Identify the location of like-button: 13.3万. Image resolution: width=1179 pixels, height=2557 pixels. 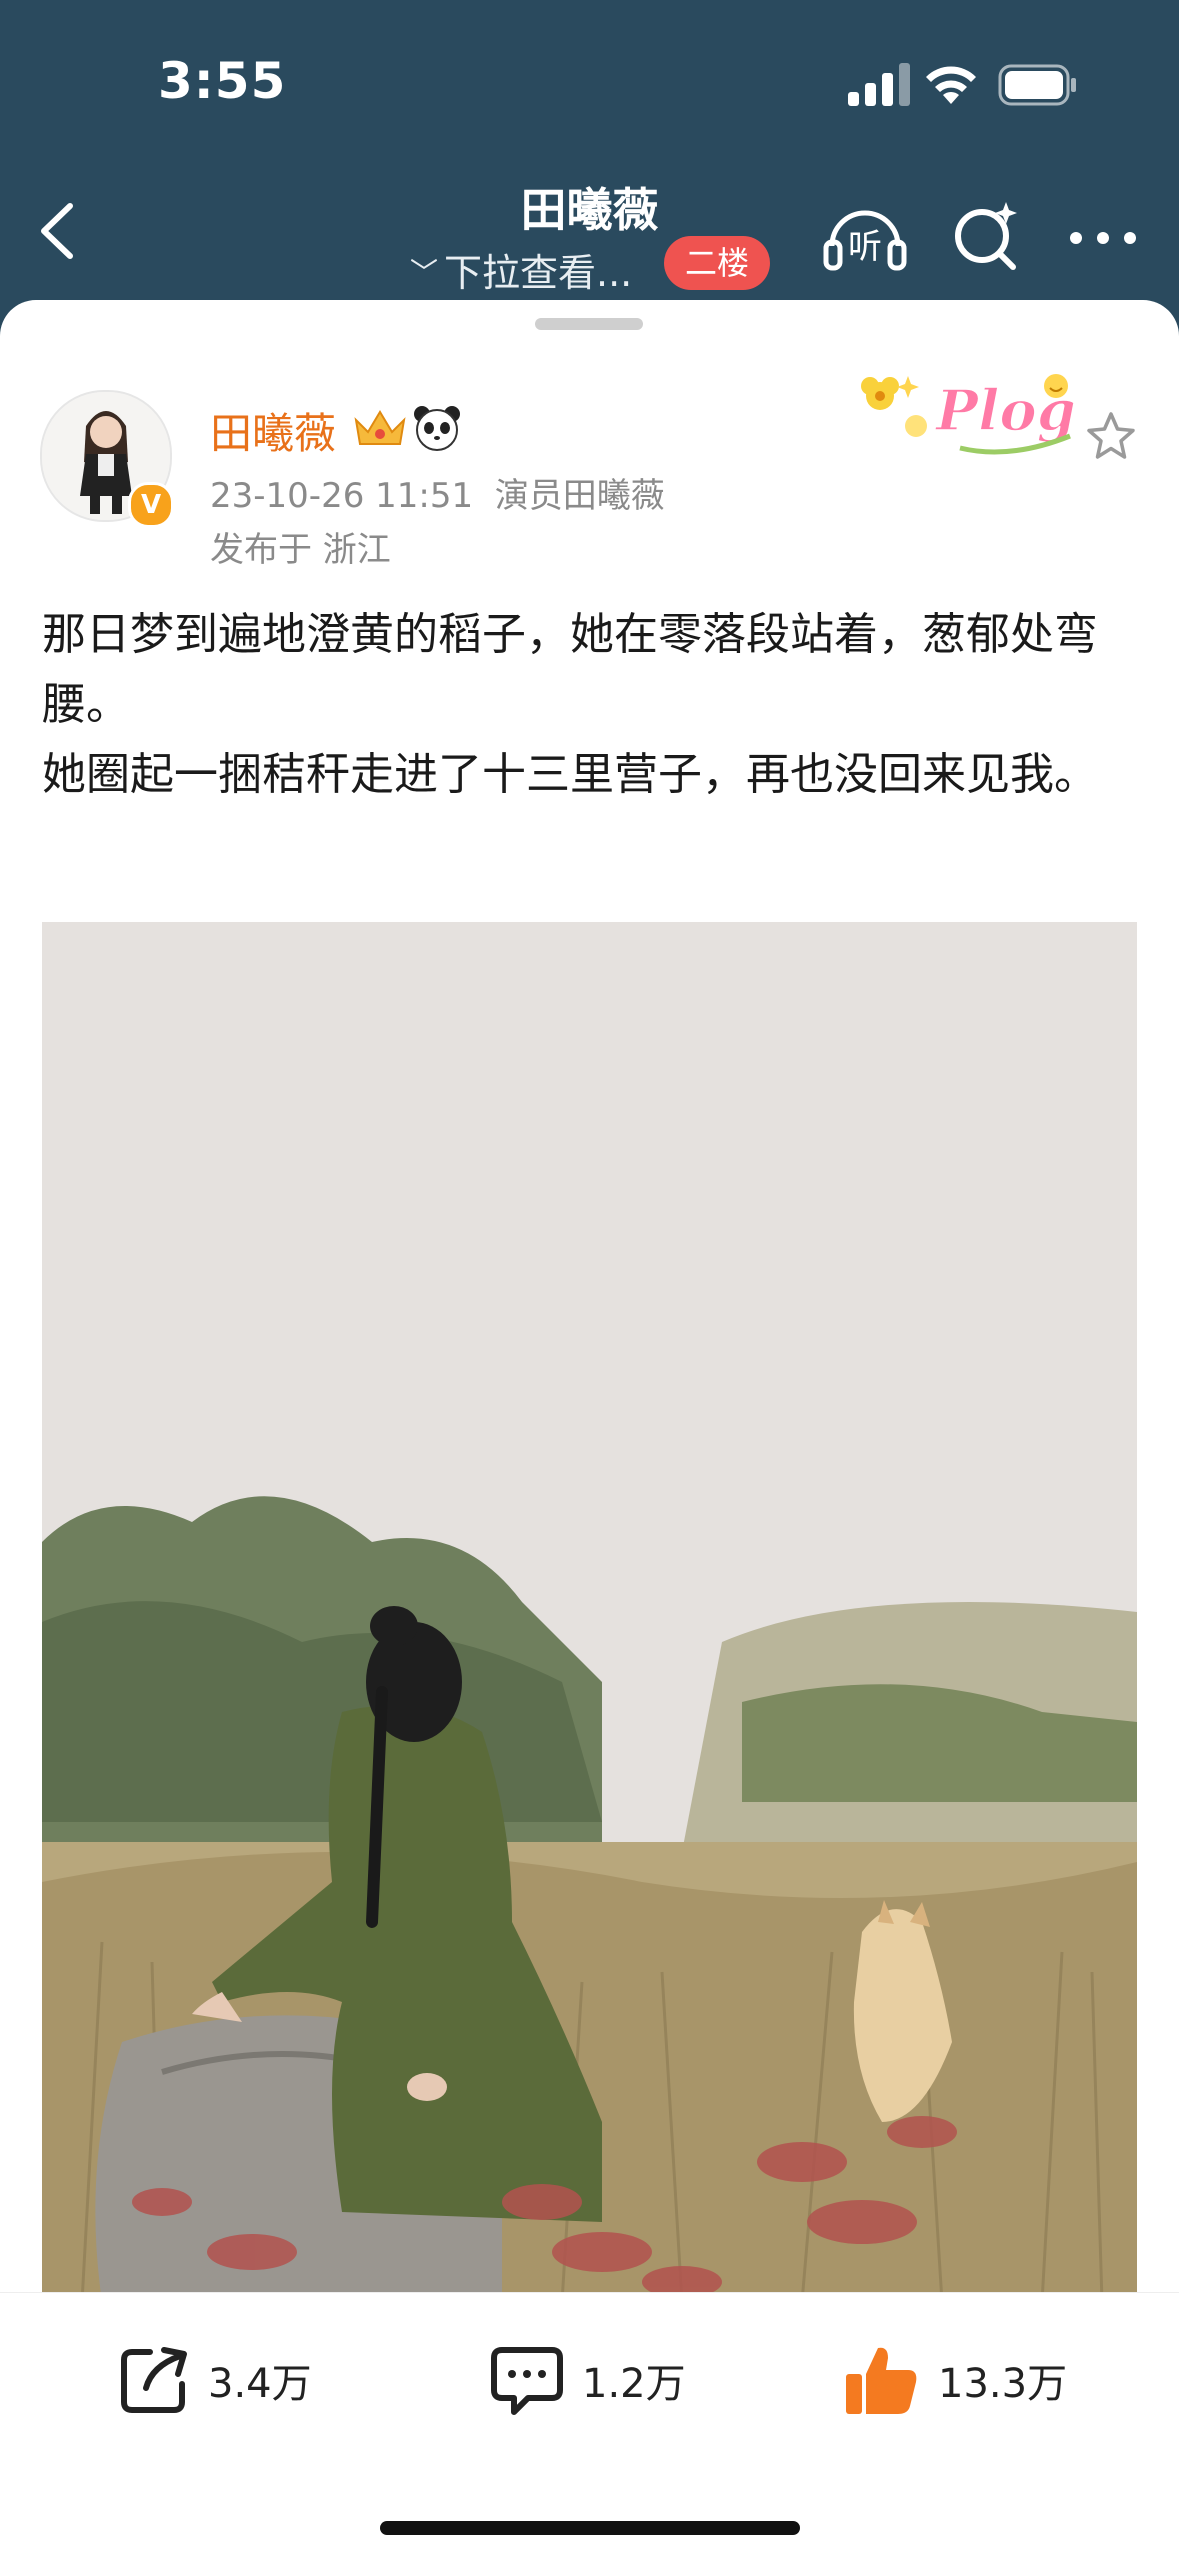
(954, 2380).